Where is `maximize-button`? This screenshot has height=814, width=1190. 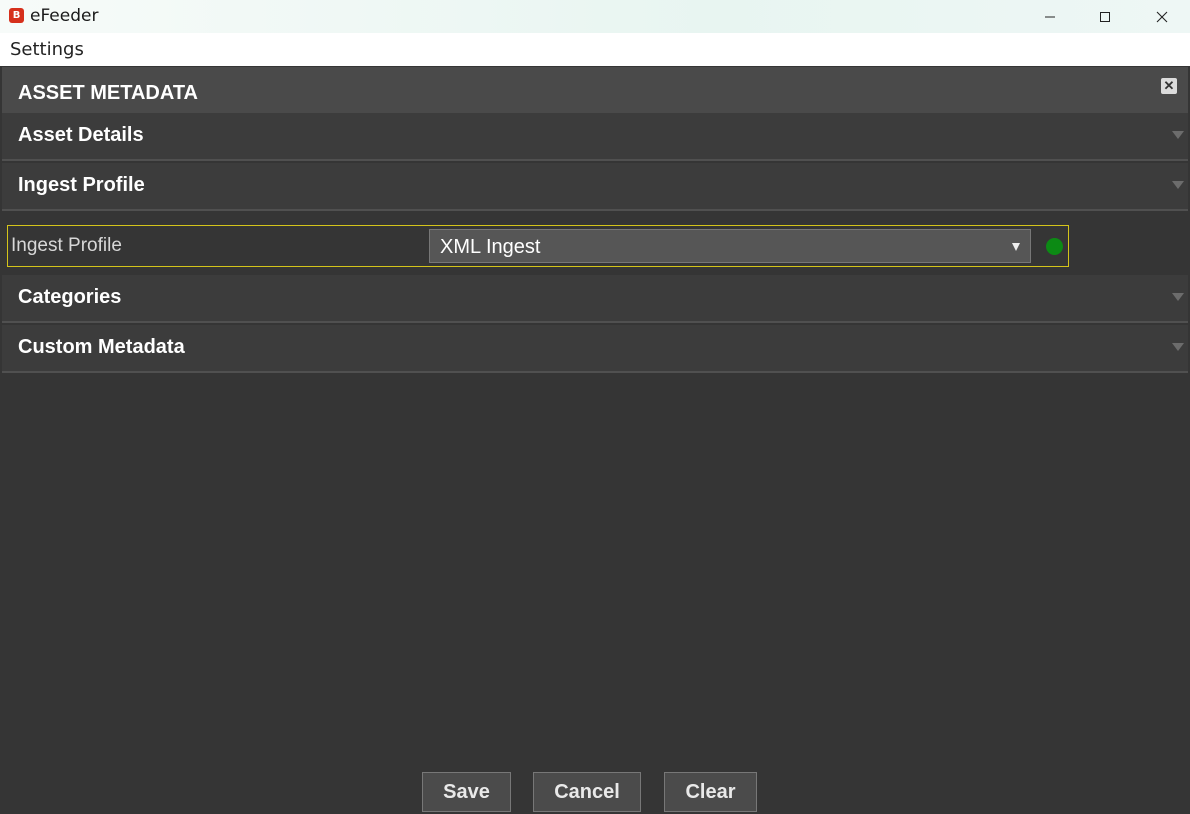 maximize-button is located at coordinates (1105, 16).